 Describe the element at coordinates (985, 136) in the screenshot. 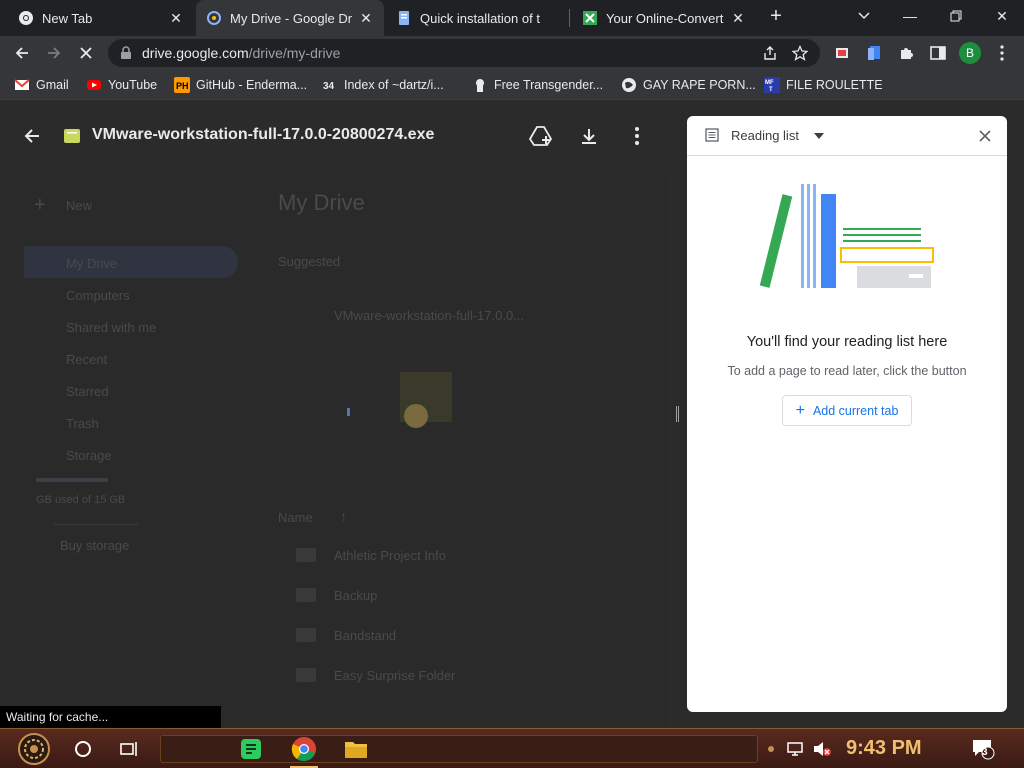

I see `close-icon` at that location.